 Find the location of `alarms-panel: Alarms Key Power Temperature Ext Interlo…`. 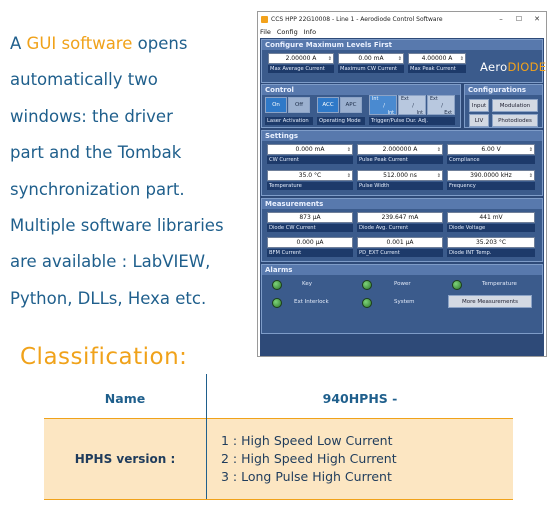

alarms-panel: Alarms Key Power Temperature Ext Interlo… is located at coordinates (402, 299).